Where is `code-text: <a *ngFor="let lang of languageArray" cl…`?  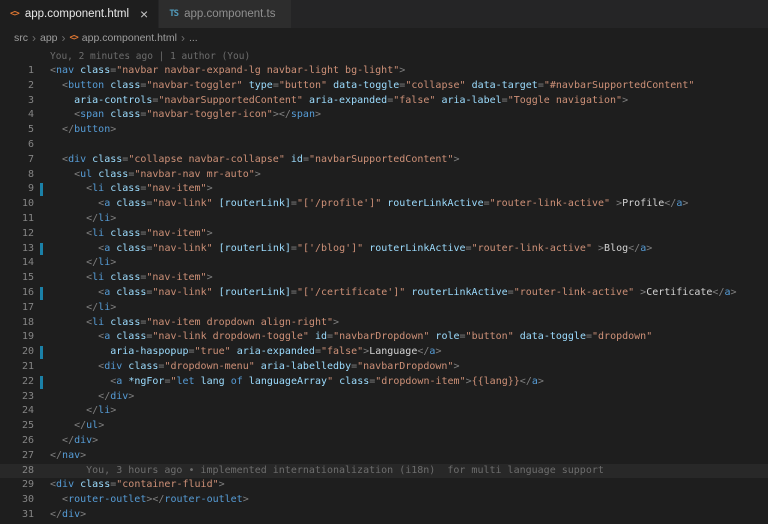
code-text: <a *ngFor="let lang of languageArray" cl… is located at coordinates (327, 381).